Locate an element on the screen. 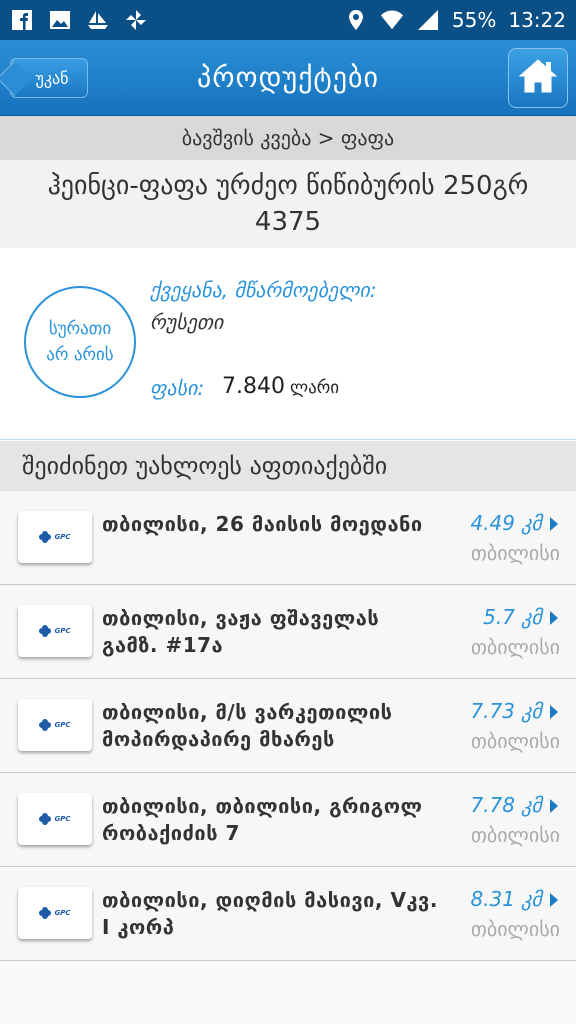  gallery-icon is located at coordinates (60, 20).